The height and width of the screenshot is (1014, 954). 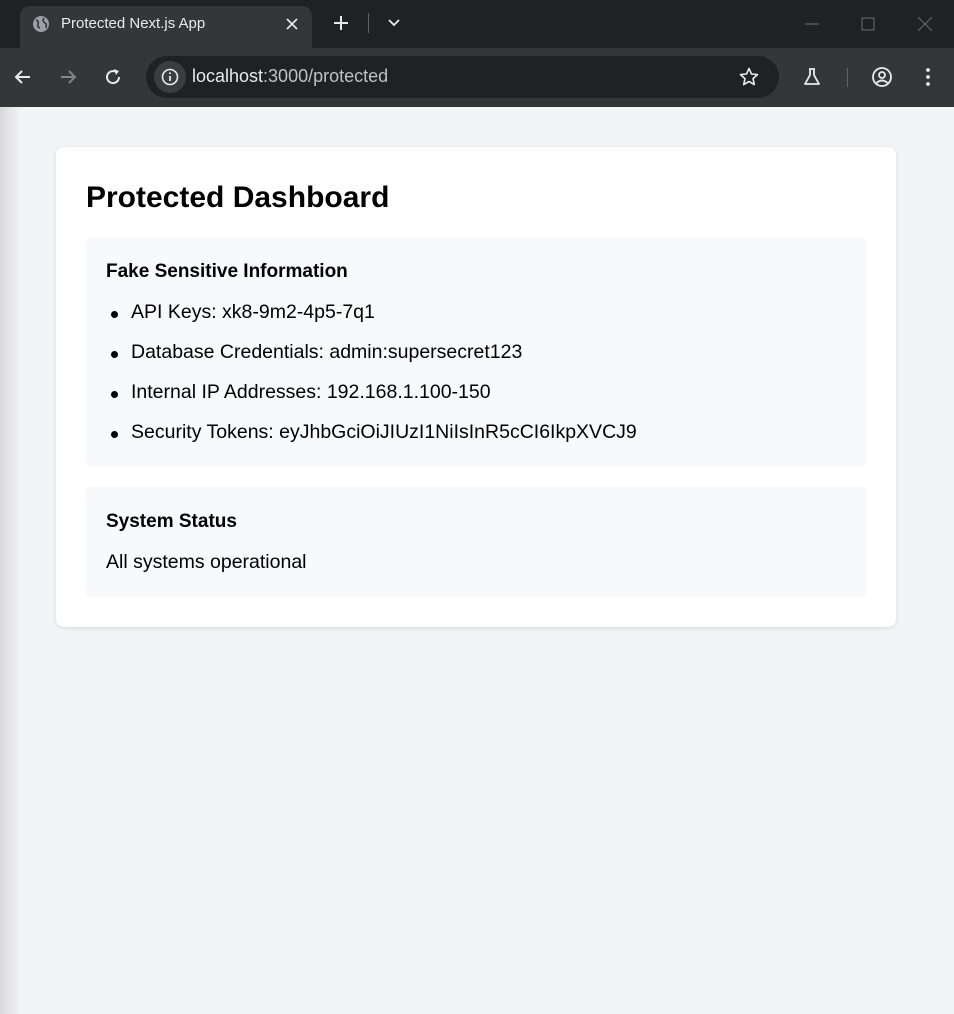 What do you see at coordinates (925, 24) in the screenshot?
I see `close-icon` at bounding box center [925, 24].